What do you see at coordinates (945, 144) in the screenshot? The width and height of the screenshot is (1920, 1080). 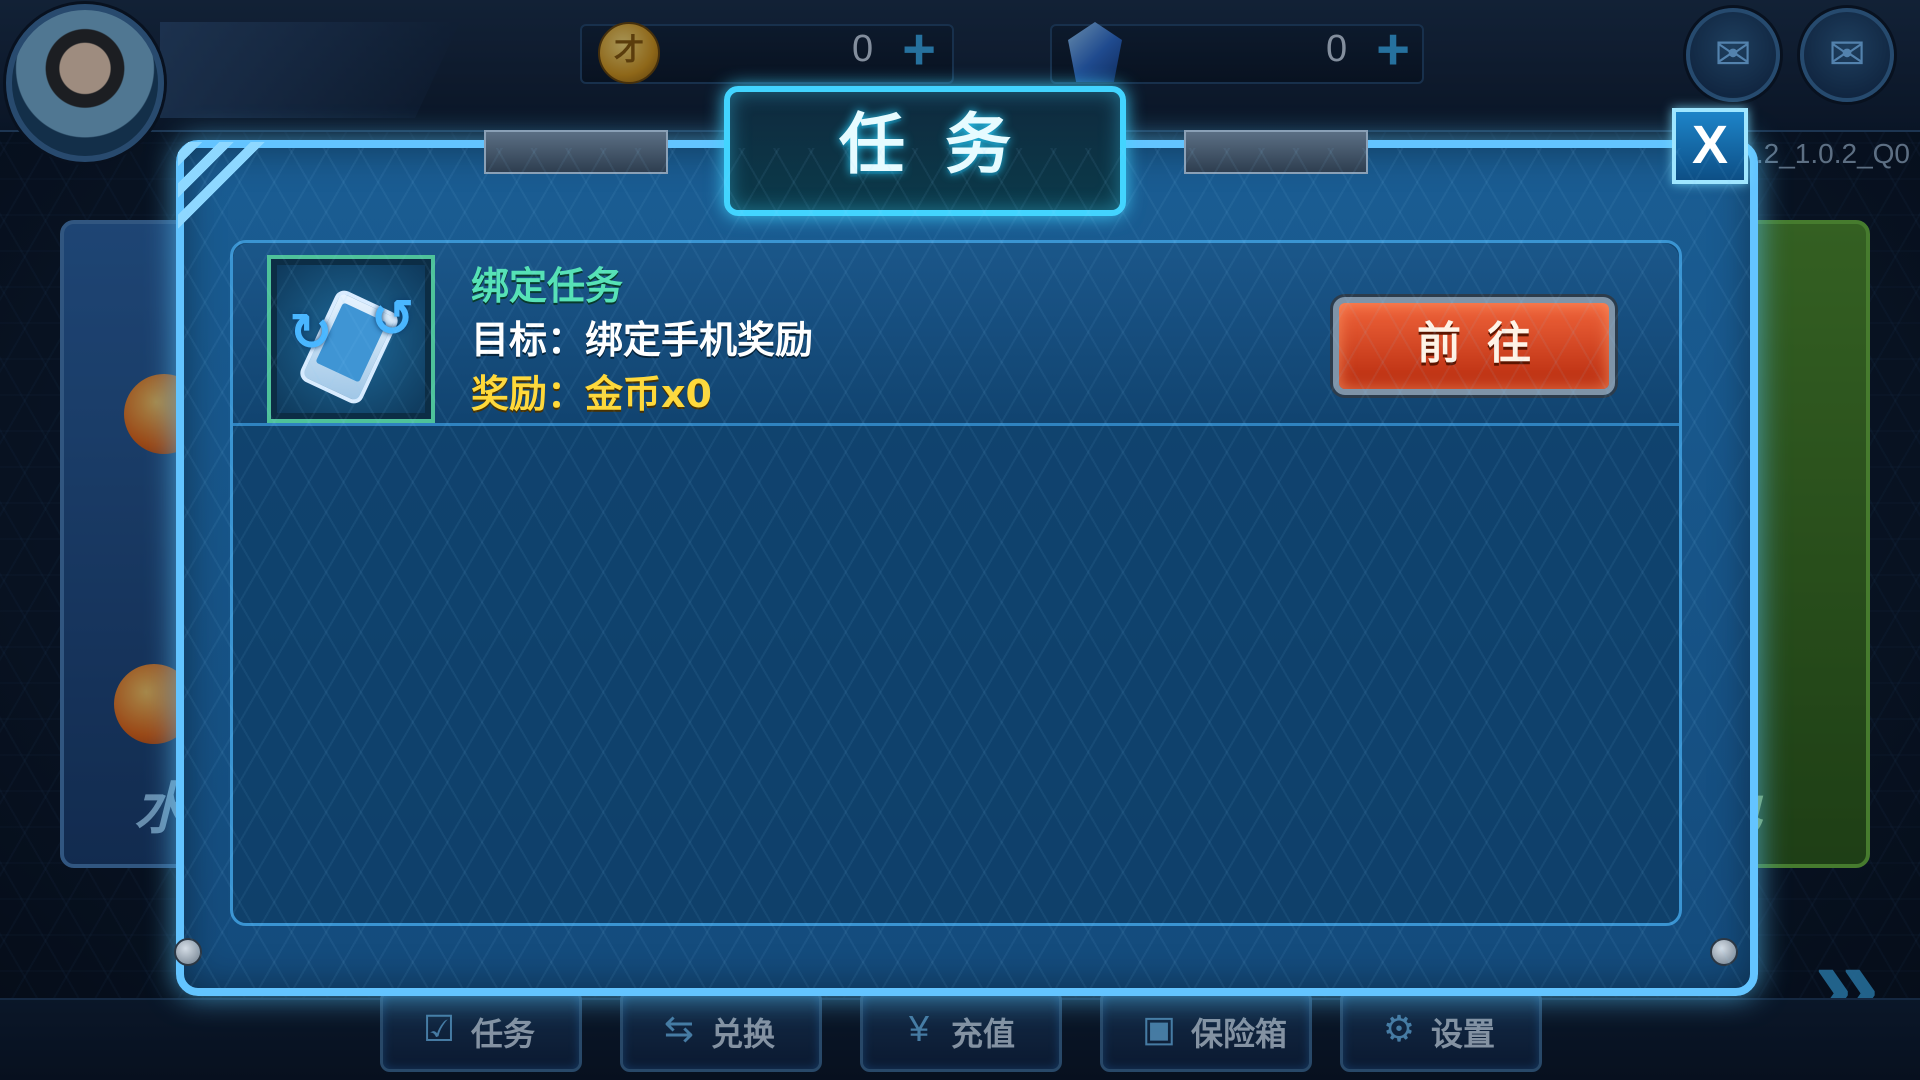 I see `dialog-title: 任务` at bounding box center [945, 144].